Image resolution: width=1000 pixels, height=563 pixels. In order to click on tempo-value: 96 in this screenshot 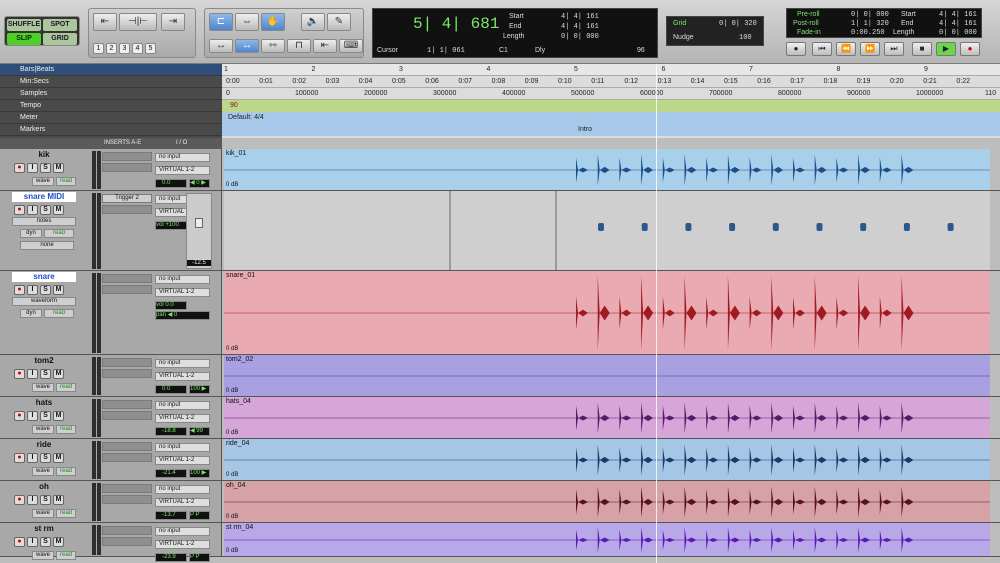, I will do `click(641, 50)`.